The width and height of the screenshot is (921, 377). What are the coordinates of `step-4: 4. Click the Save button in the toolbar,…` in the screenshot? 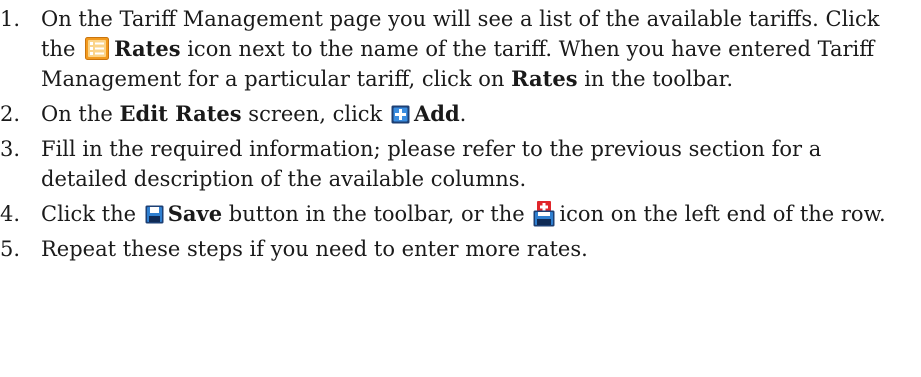 It's located at (454, 214).